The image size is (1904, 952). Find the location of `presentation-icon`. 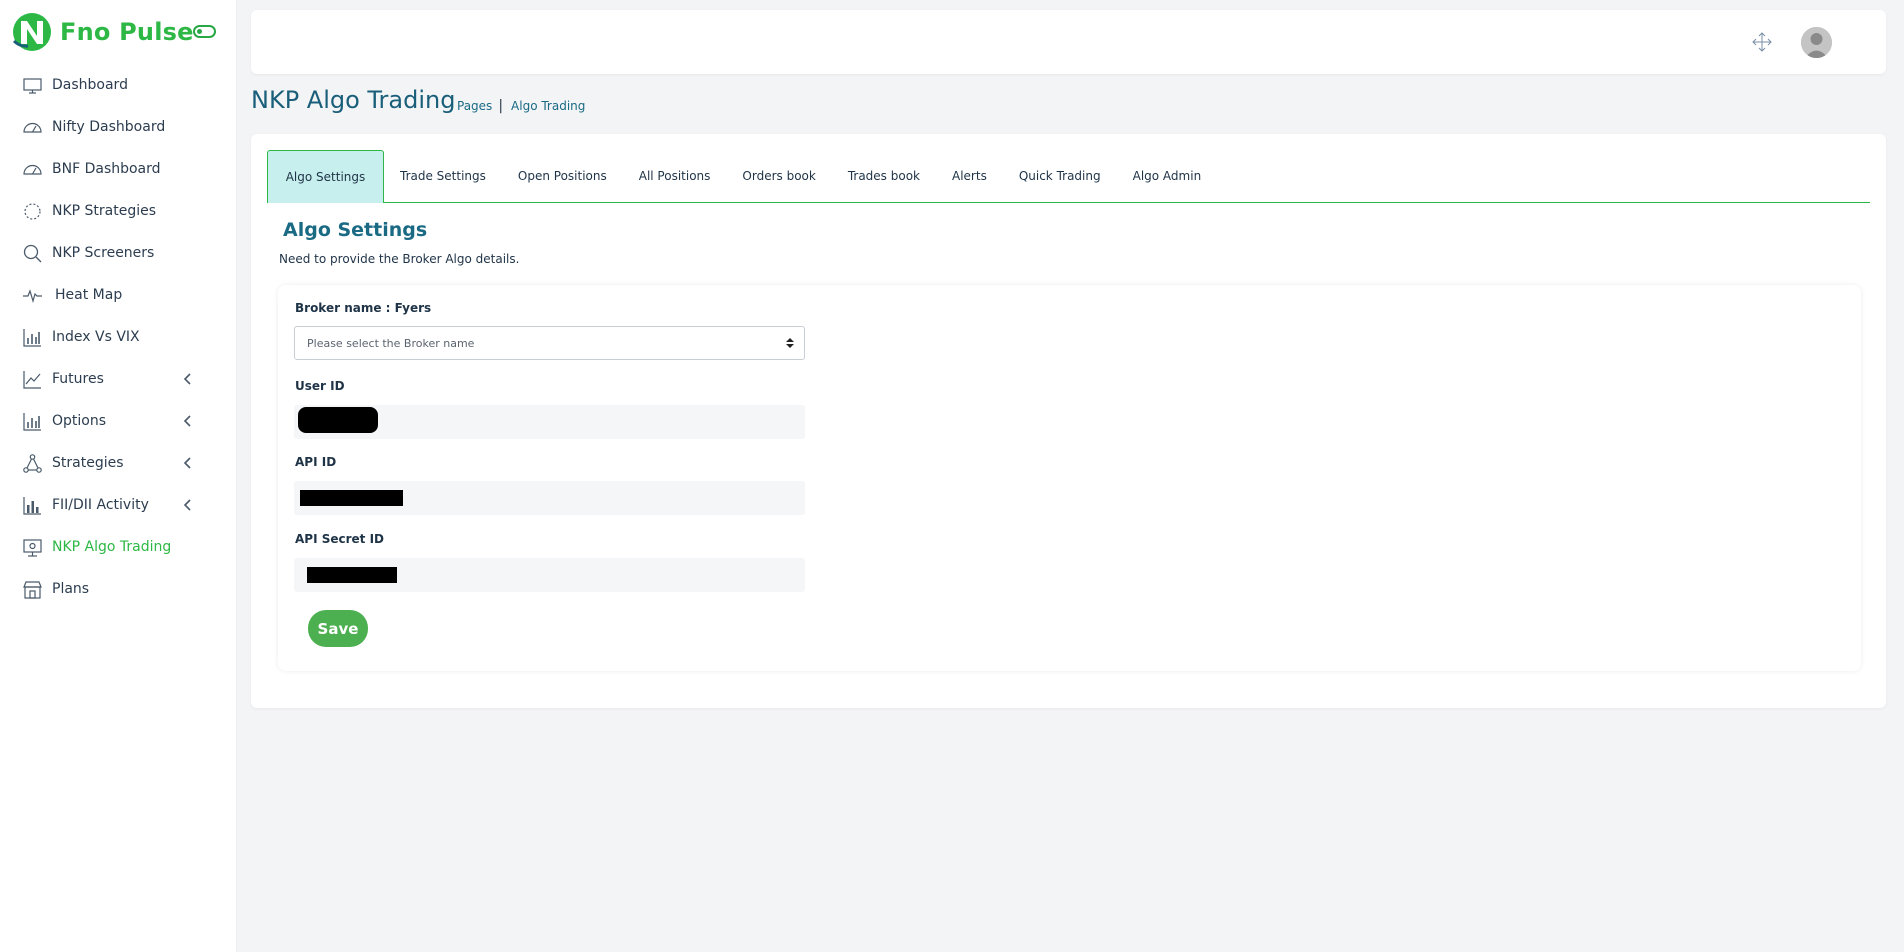

presentation-icon is located at coordinates (32, 547).